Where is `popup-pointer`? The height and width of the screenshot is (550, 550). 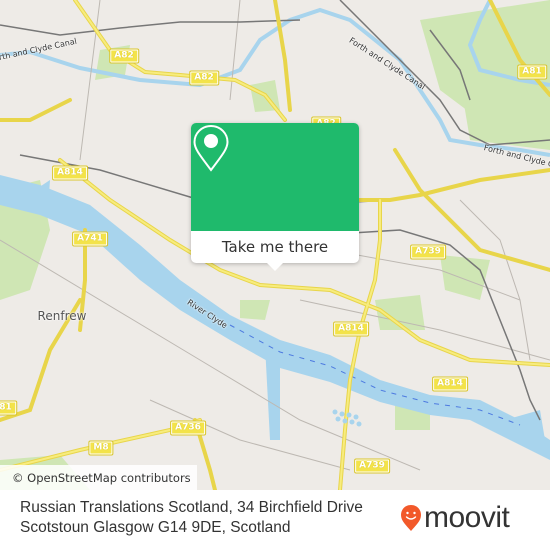
popup-pointer is located at coordinates (275, 267).